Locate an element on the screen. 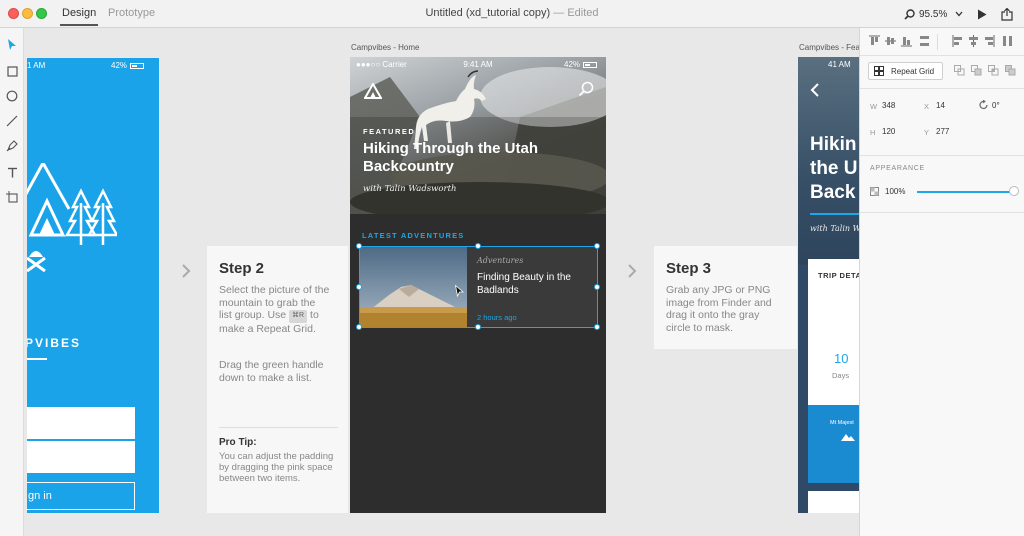  share-button is located at coordinates (1007, 14).